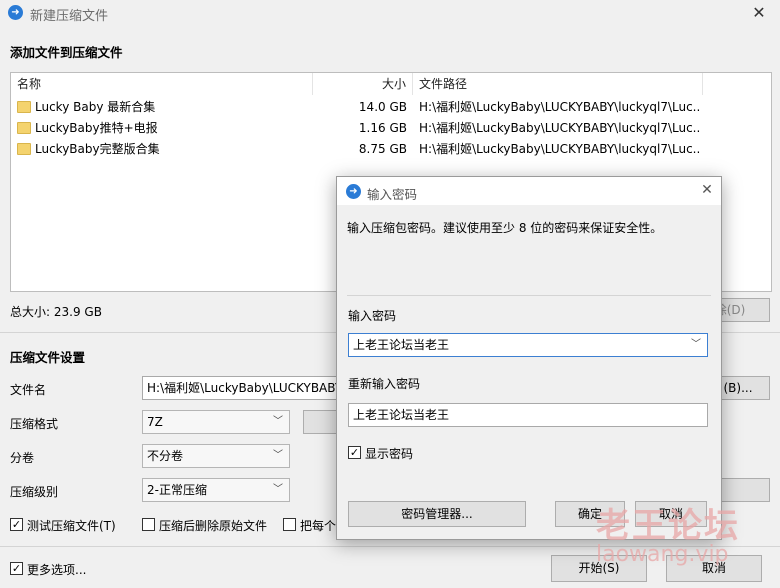 The height and width of the screenshot is (588, 780). Describe the element at coordinates (392, 194) in the screenshot. I see `dialog-title: 输入密码` at that location.